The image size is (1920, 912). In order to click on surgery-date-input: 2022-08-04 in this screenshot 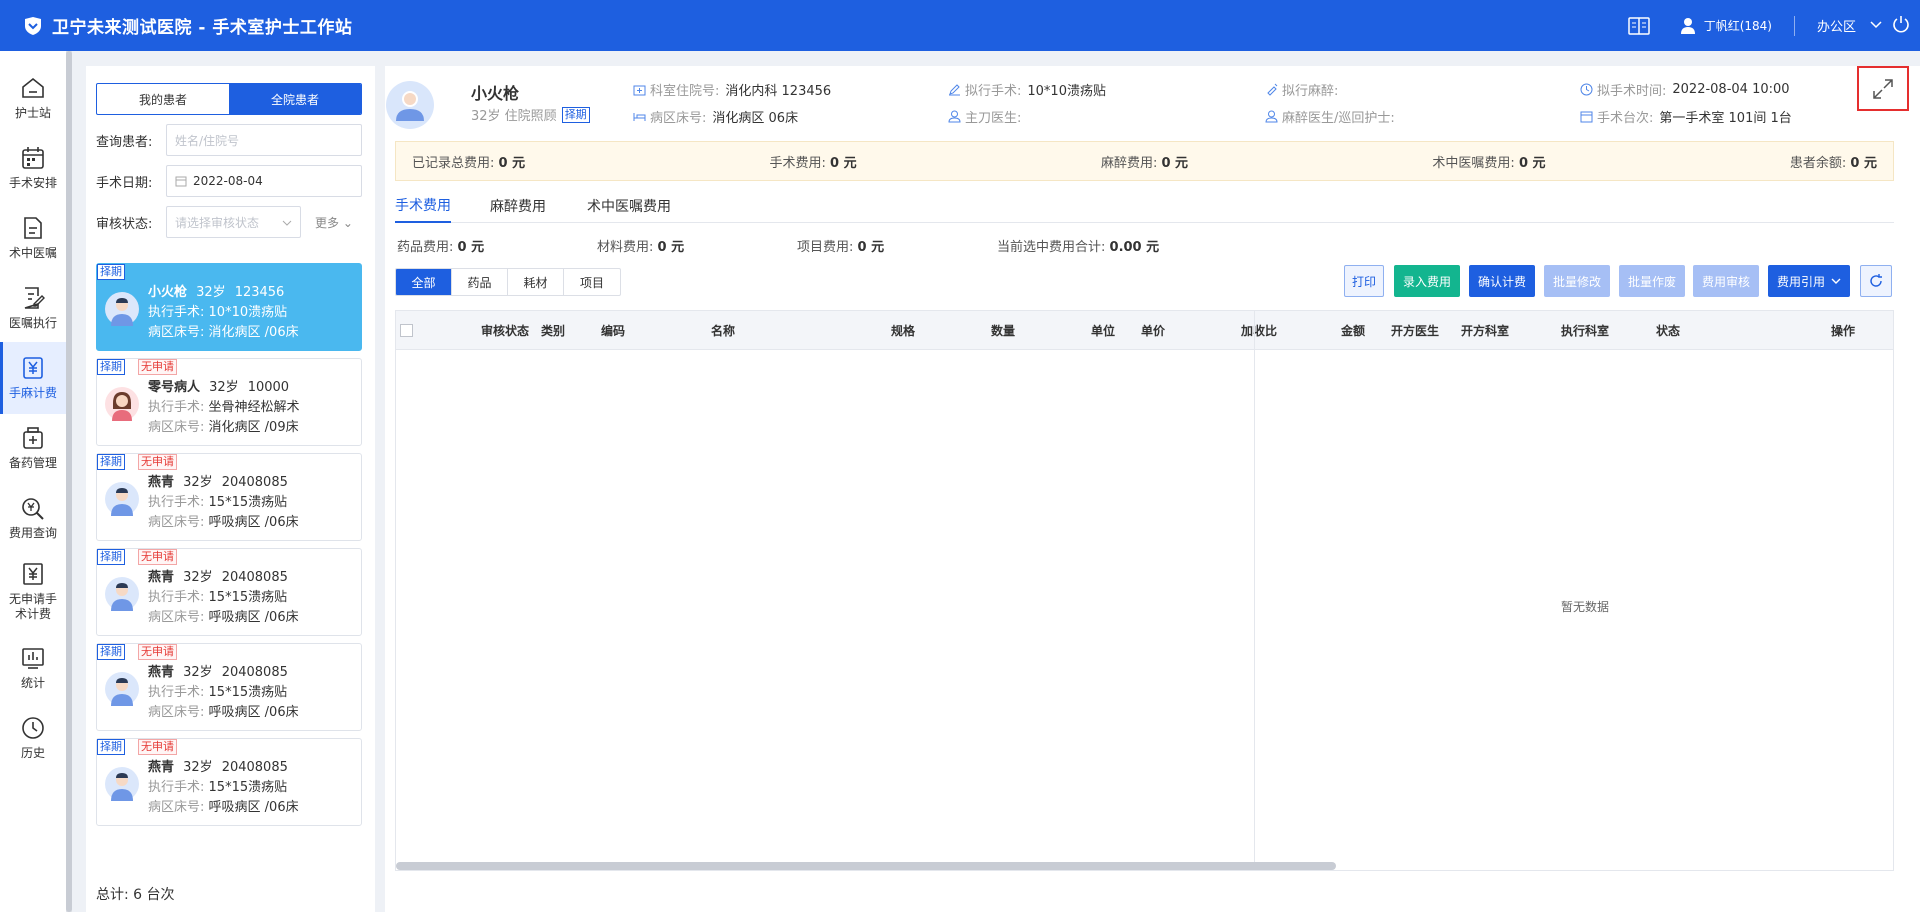, I will do `click(264, 181)`.